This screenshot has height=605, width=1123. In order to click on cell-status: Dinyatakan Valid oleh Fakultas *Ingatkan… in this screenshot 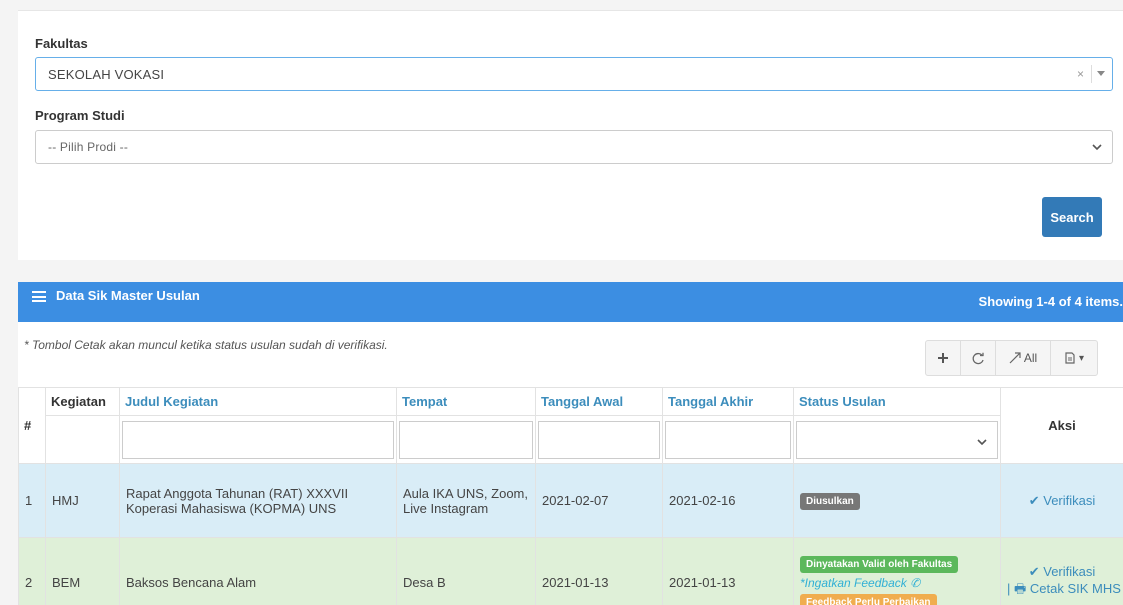, I will do `click(897, 571)`.